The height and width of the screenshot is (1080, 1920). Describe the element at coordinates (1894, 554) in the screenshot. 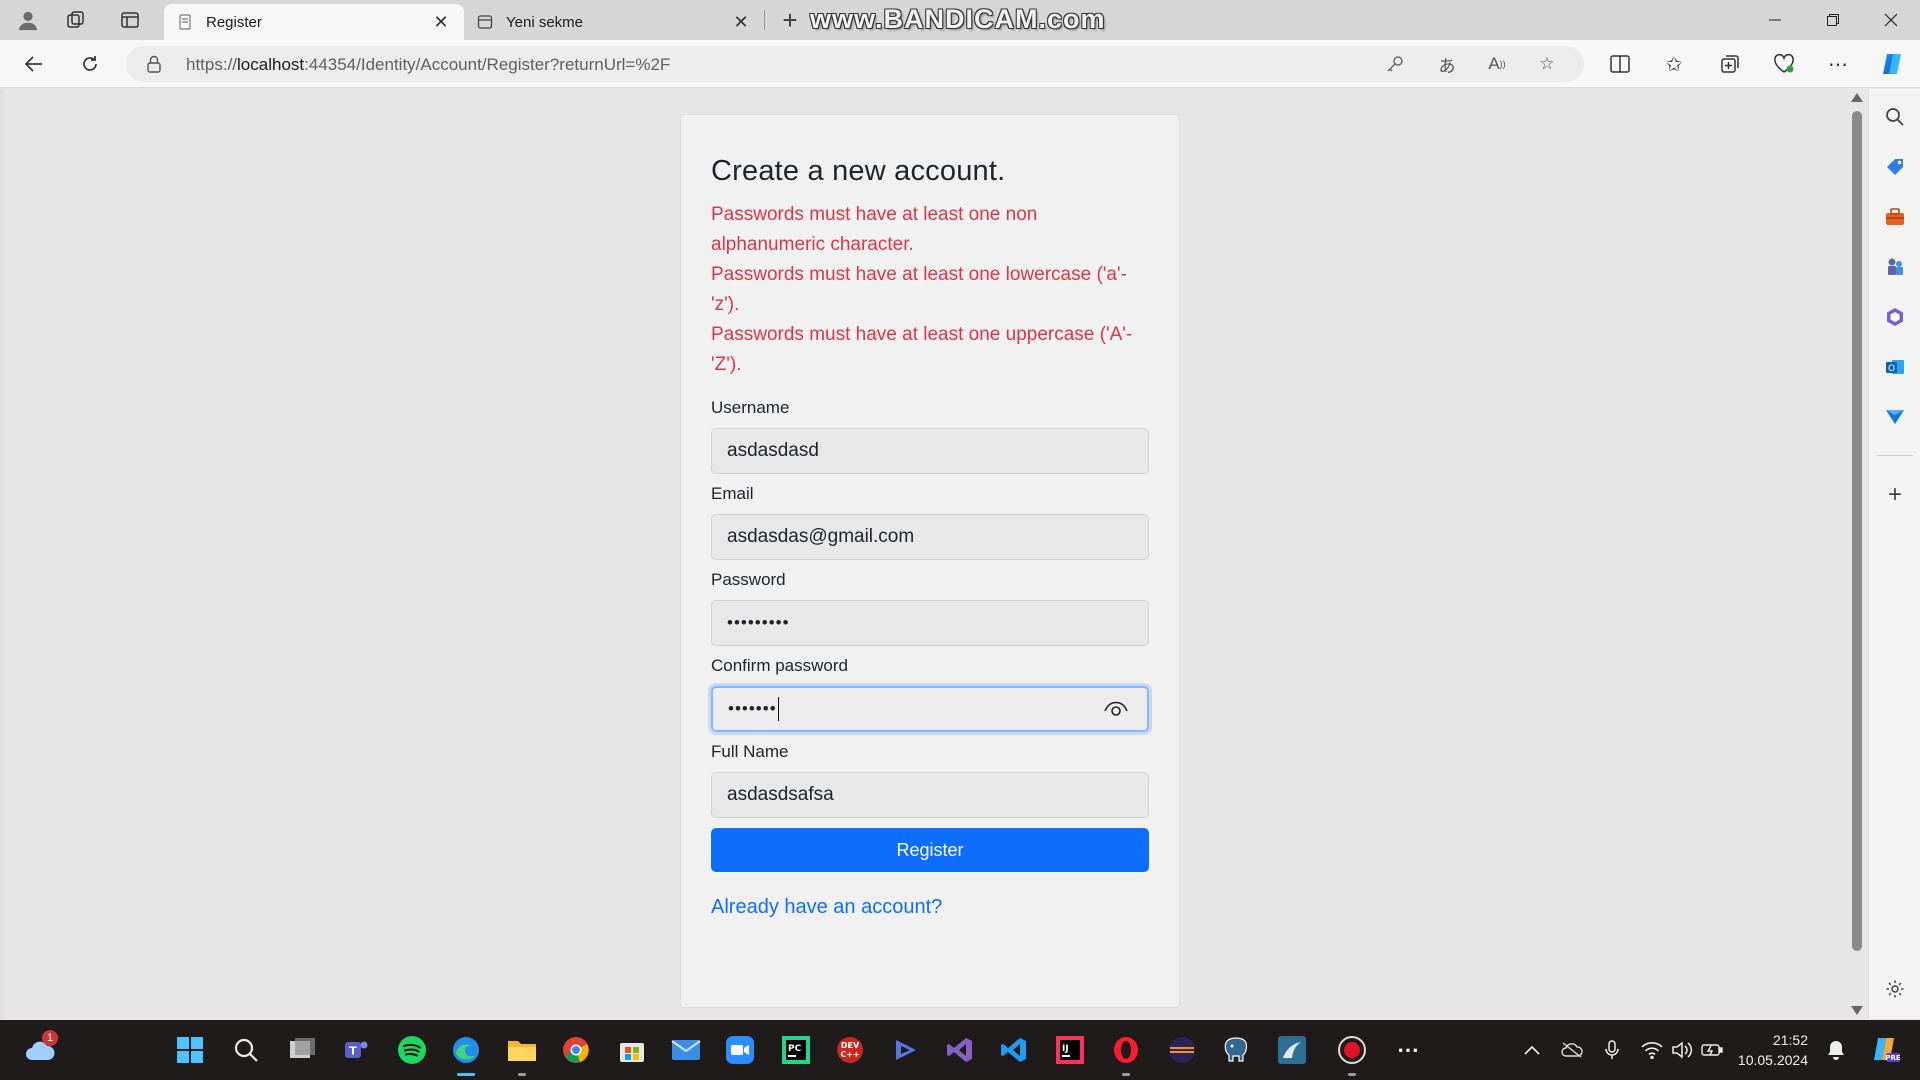

I see `edge-sidebar: O +` at that location.